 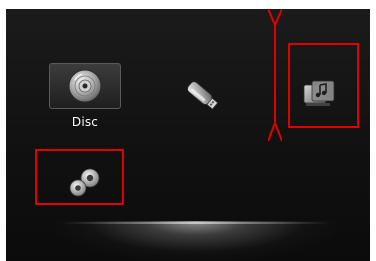 I want to click on vertical-divider-marker, so click(x=275, y=75).